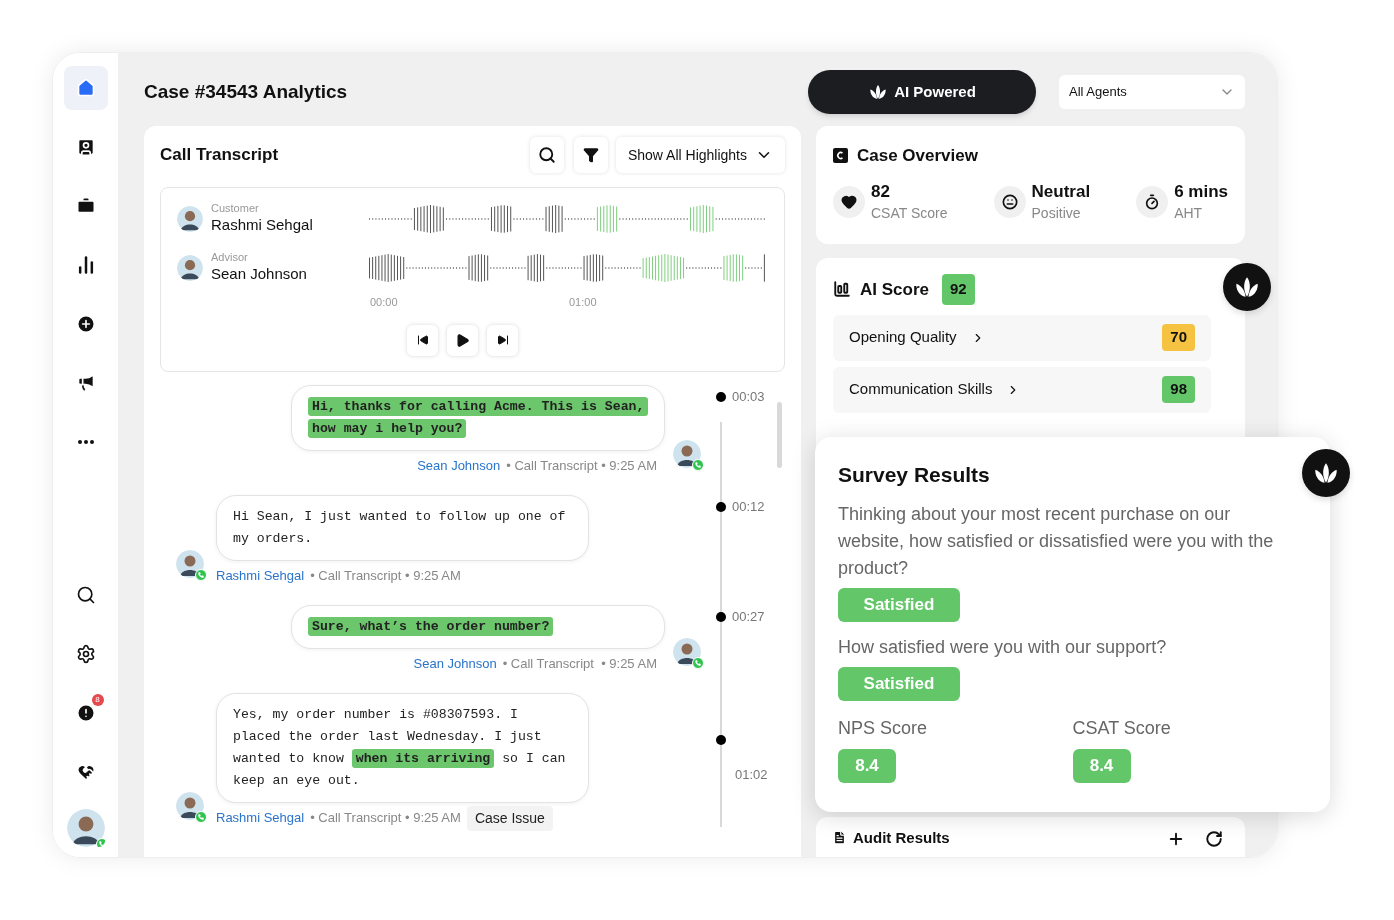 Image resolution: width=1394 pixels, height=920 pixels. Describe the element at coordinates (1022, 389) in the screenshot. I see `score-row: Communication Skills 98` at that location.